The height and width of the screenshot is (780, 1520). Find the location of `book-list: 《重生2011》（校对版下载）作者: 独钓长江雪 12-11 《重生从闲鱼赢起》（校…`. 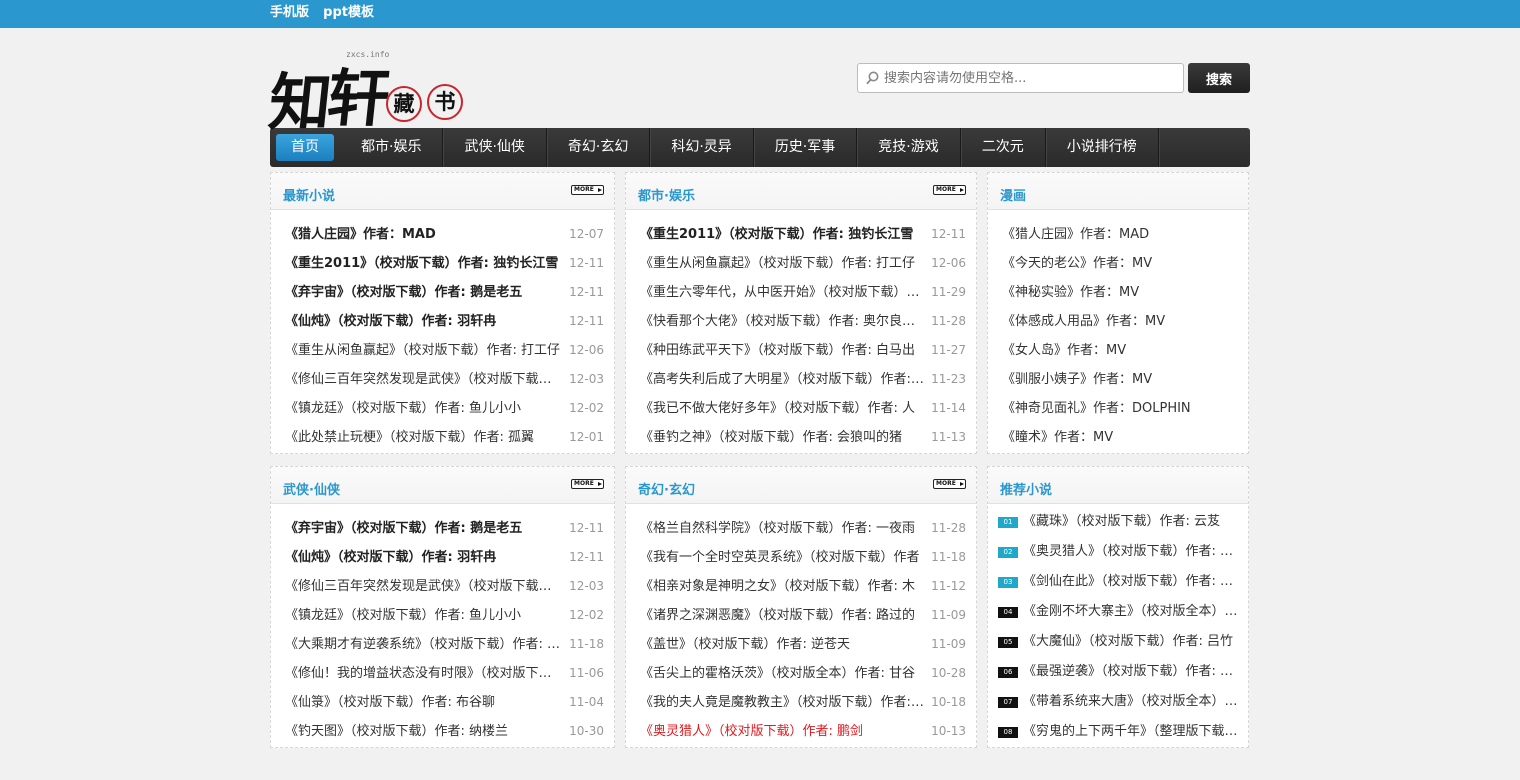

book-list: 《重生2011》（校对版下载）作者: 独钓长江雪 12-11 《重生从闲鱼赢起》（校… is located at coordinates (801, 331).